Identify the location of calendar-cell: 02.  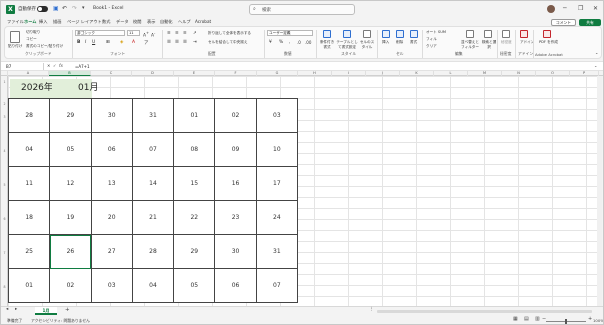
(70, 285).